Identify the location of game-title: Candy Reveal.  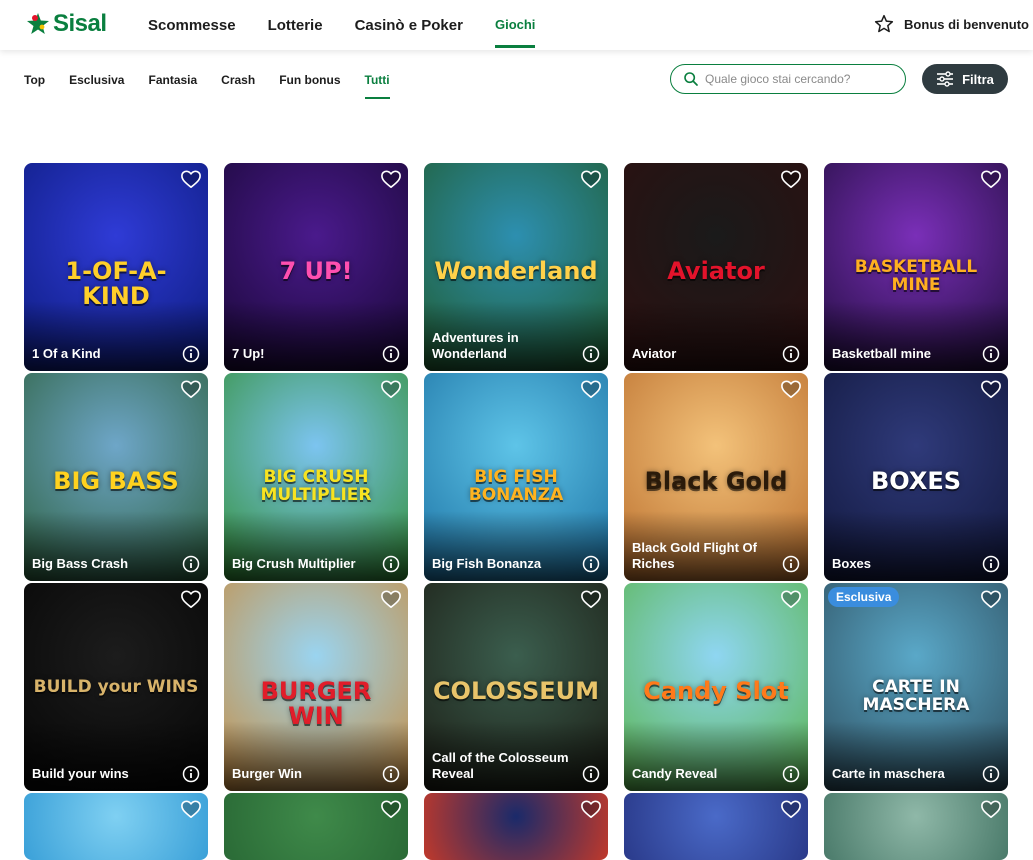
(675, 773).